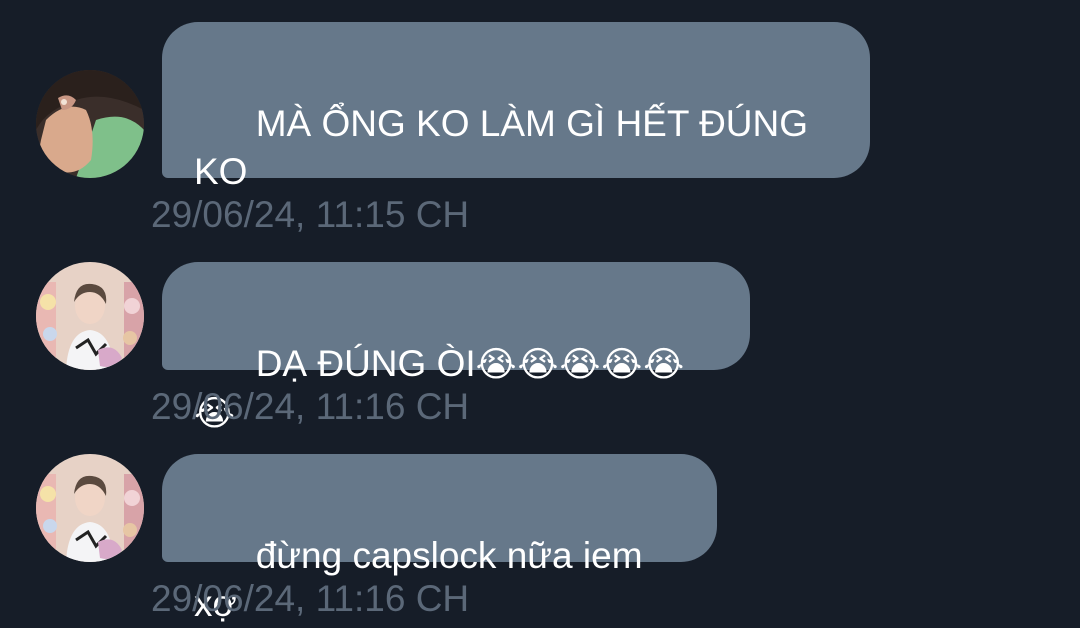 Image resolution: width=1080 pixels, height=628 pixels. Describe the element at coordinates (310, 214) in the screenshot. I see `message-timestamp: 29/06/24, 11:15 CH` at that location.